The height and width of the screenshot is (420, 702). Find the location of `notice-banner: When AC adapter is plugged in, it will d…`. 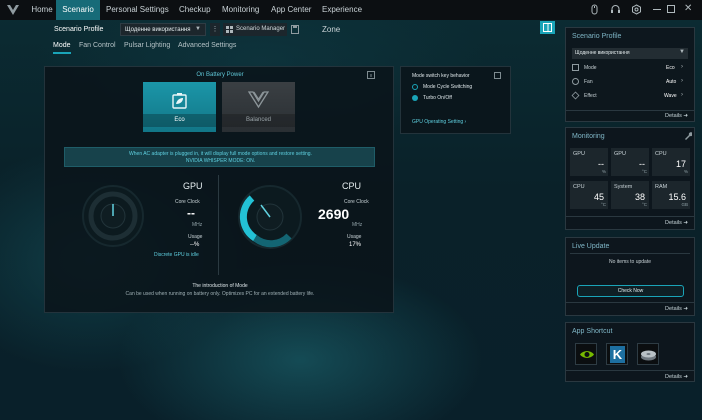

notice-banner: When AC adapter is plugged in, it will d… is located at coordinates (219, 157).